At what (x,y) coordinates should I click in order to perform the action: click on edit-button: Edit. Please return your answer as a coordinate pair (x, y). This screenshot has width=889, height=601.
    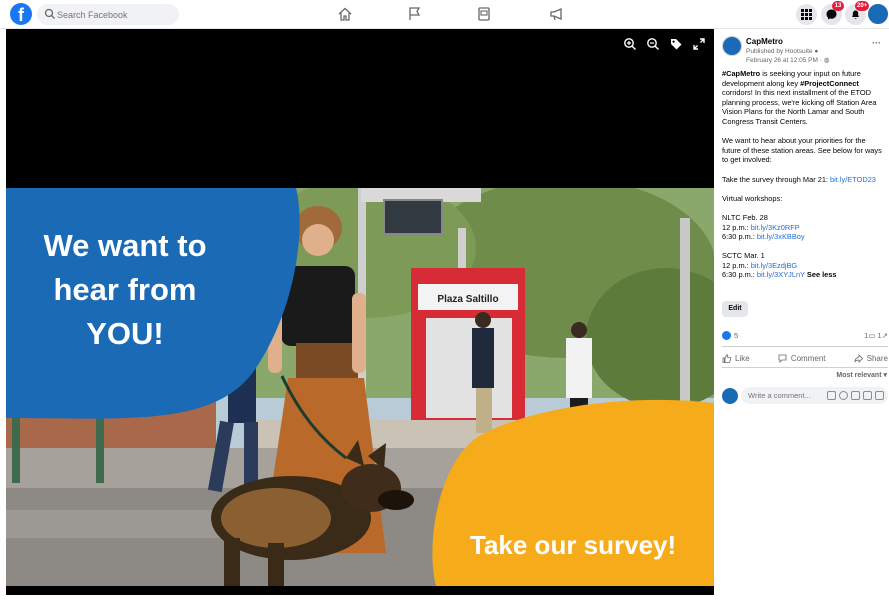
    Looking at the image, I should click on (735, 309).